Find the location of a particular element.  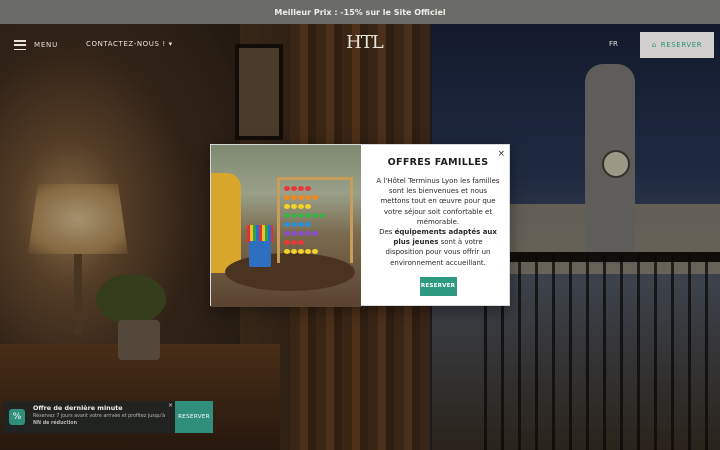

toast-reserve-button: RESERVER is located at coordinates (194, 417).